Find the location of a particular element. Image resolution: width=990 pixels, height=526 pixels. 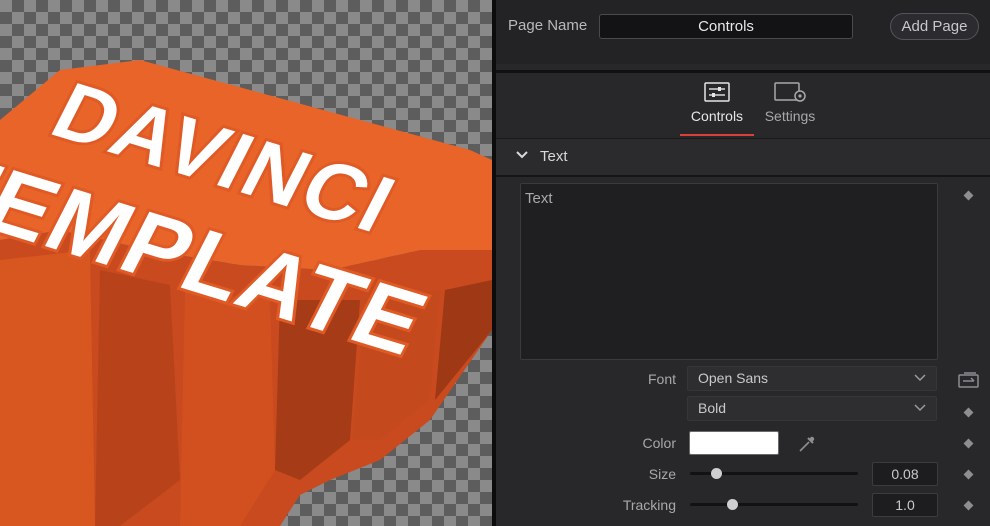

tracking-label: Tracking is located at coordinates (649, 505).